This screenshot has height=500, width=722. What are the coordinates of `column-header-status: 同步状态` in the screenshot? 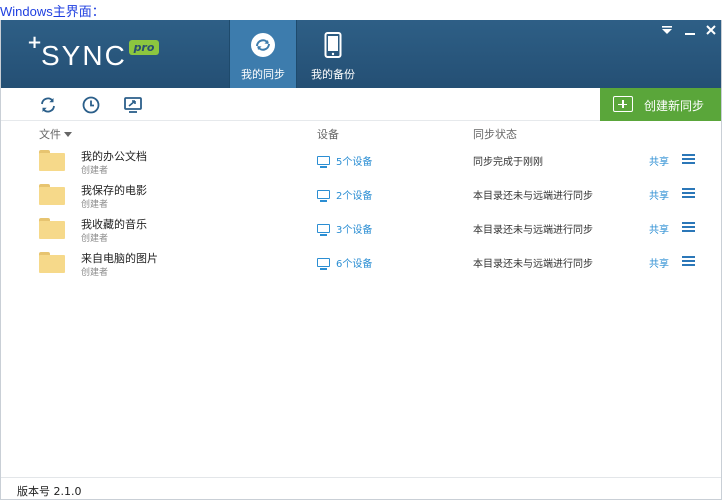 It's located at (495, 134).